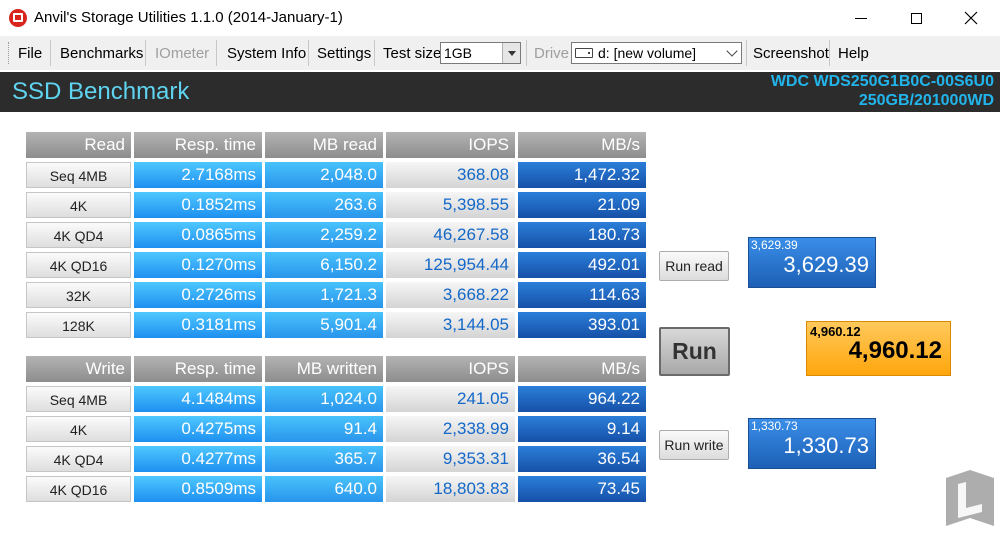  I want to click on write-row-resp: 4.1484ms, so click(198, 399).